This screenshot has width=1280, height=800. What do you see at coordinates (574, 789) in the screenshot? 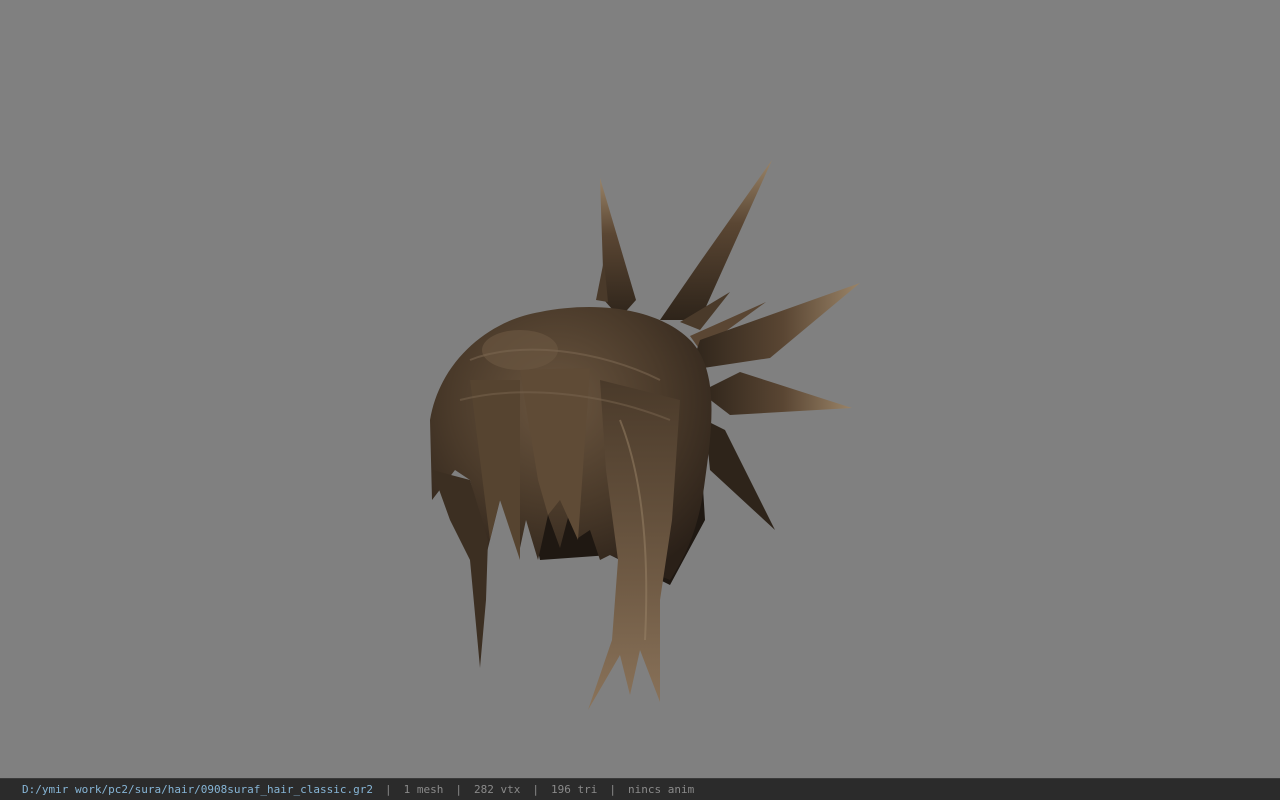
I see `triangle-count: 196 tri` at bounding box center [574, 789].